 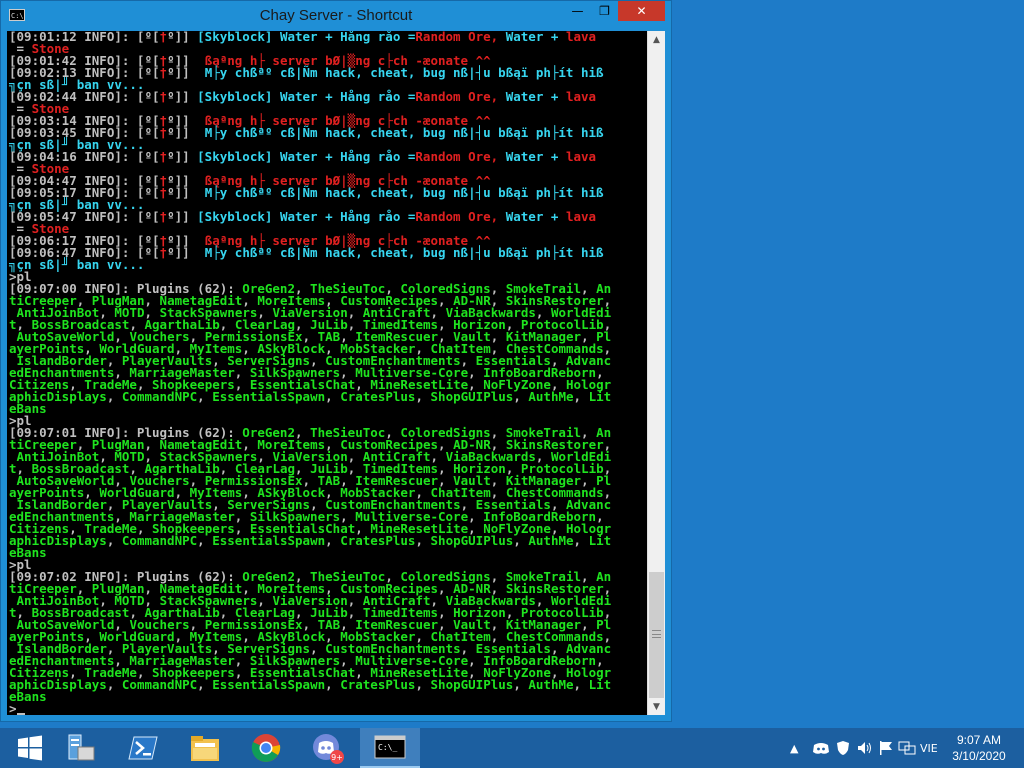 I want to click on chevron-up-icon: ▲, so click(x=794, y=748).